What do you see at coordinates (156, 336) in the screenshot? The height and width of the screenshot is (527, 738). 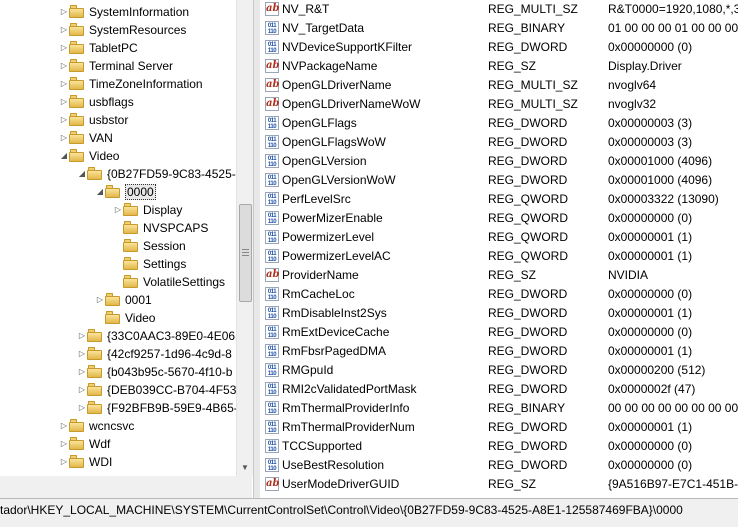 I see `tree-item: ▷ {33C0AAC3-89E0-4E06` at bounding box center [156, 336].